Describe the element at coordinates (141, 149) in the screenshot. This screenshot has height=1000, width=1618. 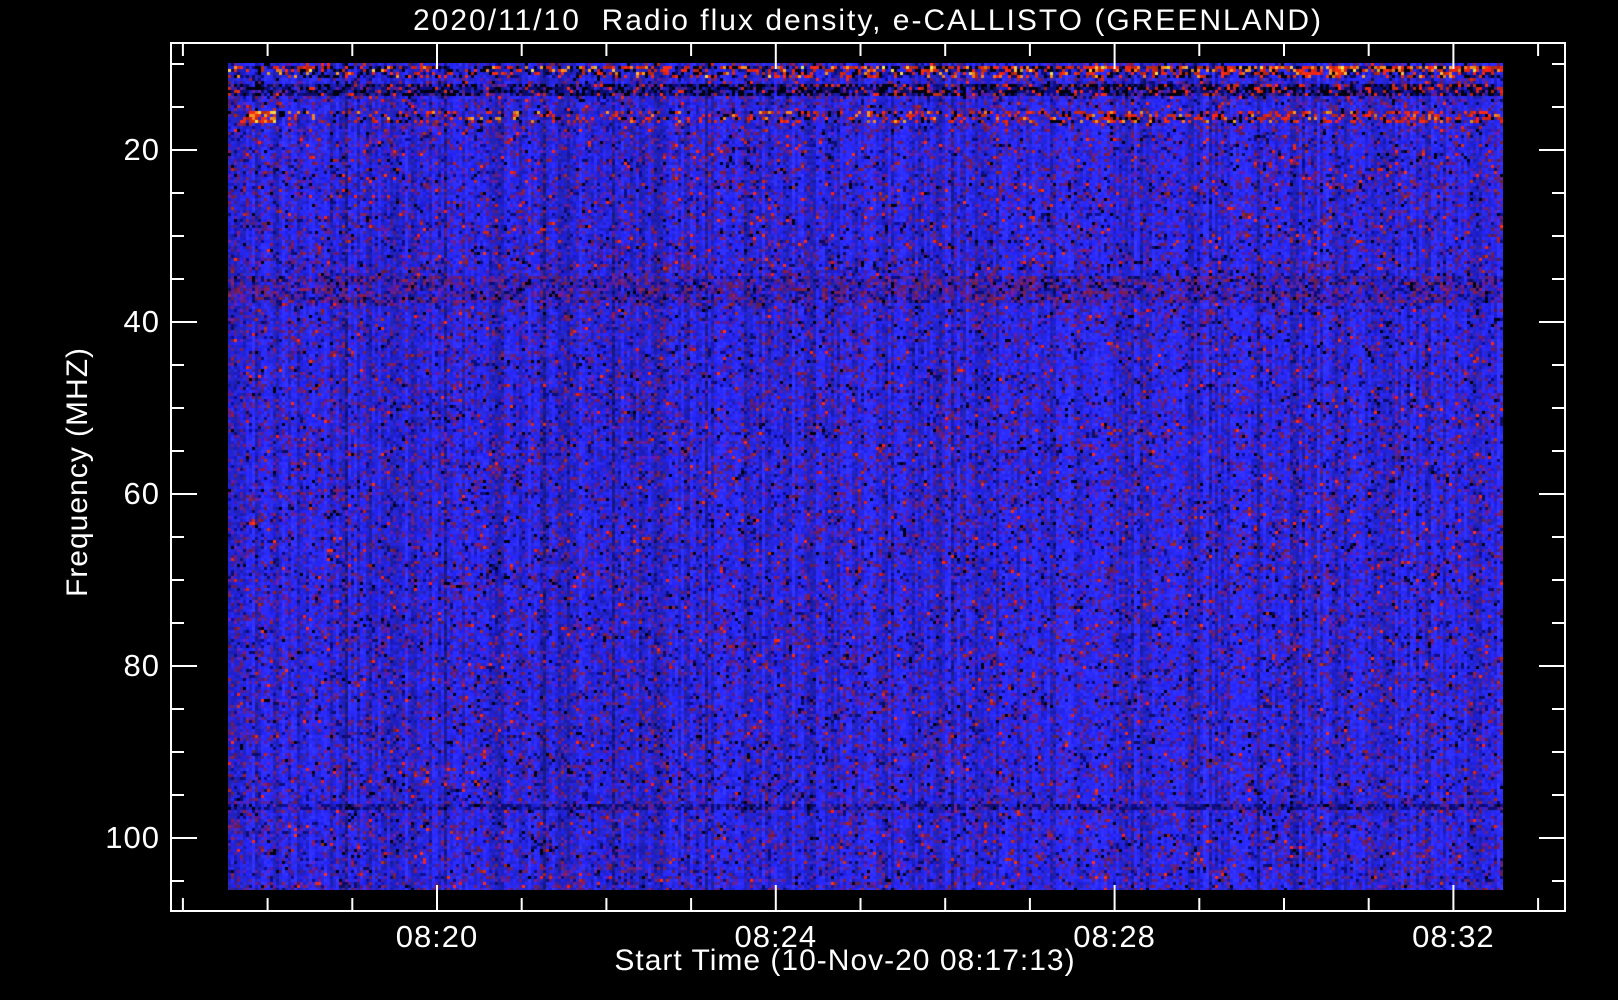
I see `y-tick-label: 20` at that location.